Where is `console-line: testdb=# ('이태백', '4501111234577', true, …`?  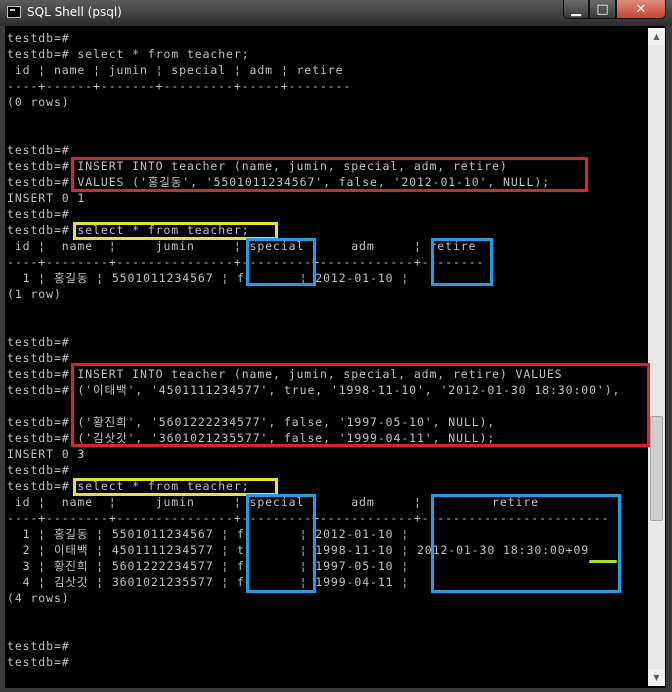
console-line: testdb=# ('이태백', '4501111234577', true, … is located at coordinates (314, 390).